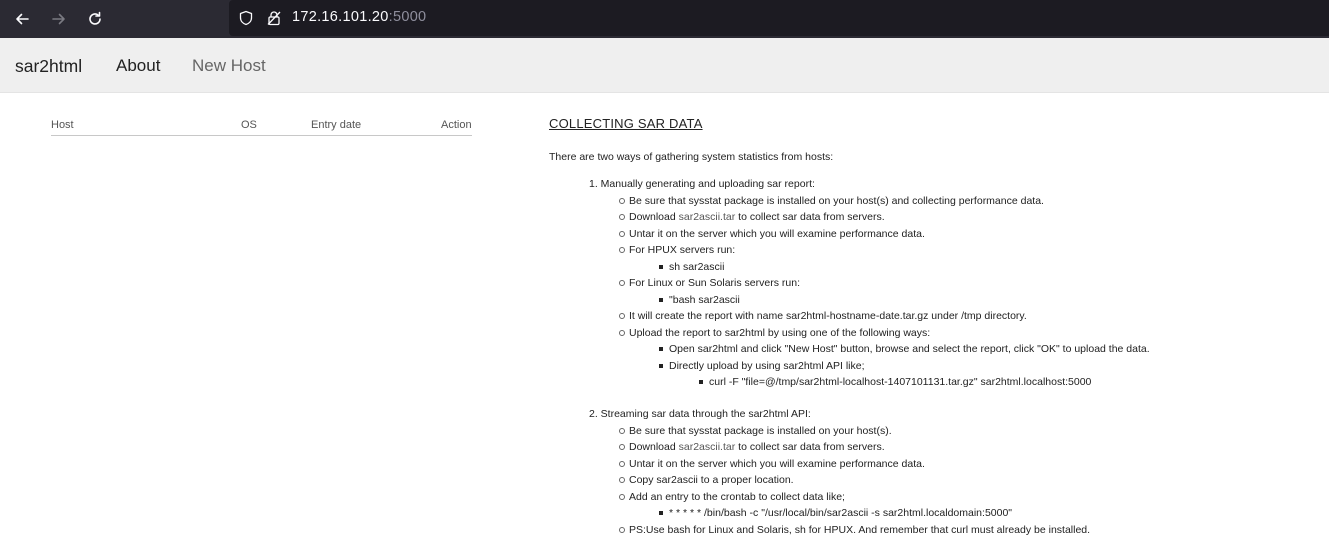 The height and width of the screenshot is (556, 1329). I want to click on forward-button, so click(59, 19).